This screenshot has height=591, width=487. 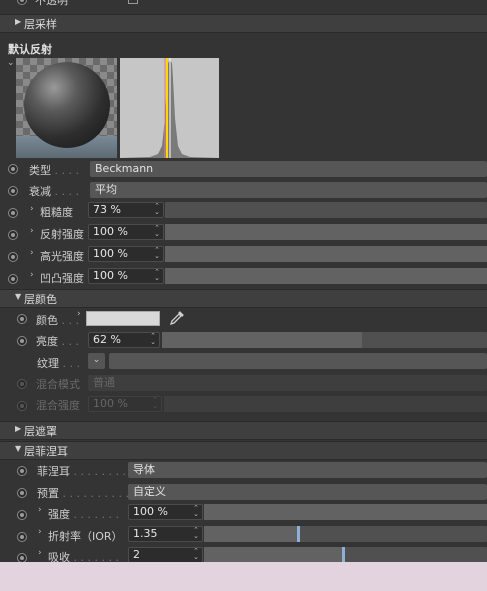 I want to click on blend-strength-radio, so click(x=22, y=406).